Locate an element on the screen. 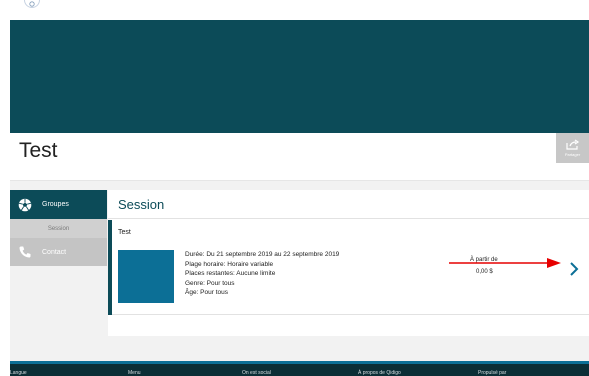  session-name: Test is located at coordinates (124, 232).